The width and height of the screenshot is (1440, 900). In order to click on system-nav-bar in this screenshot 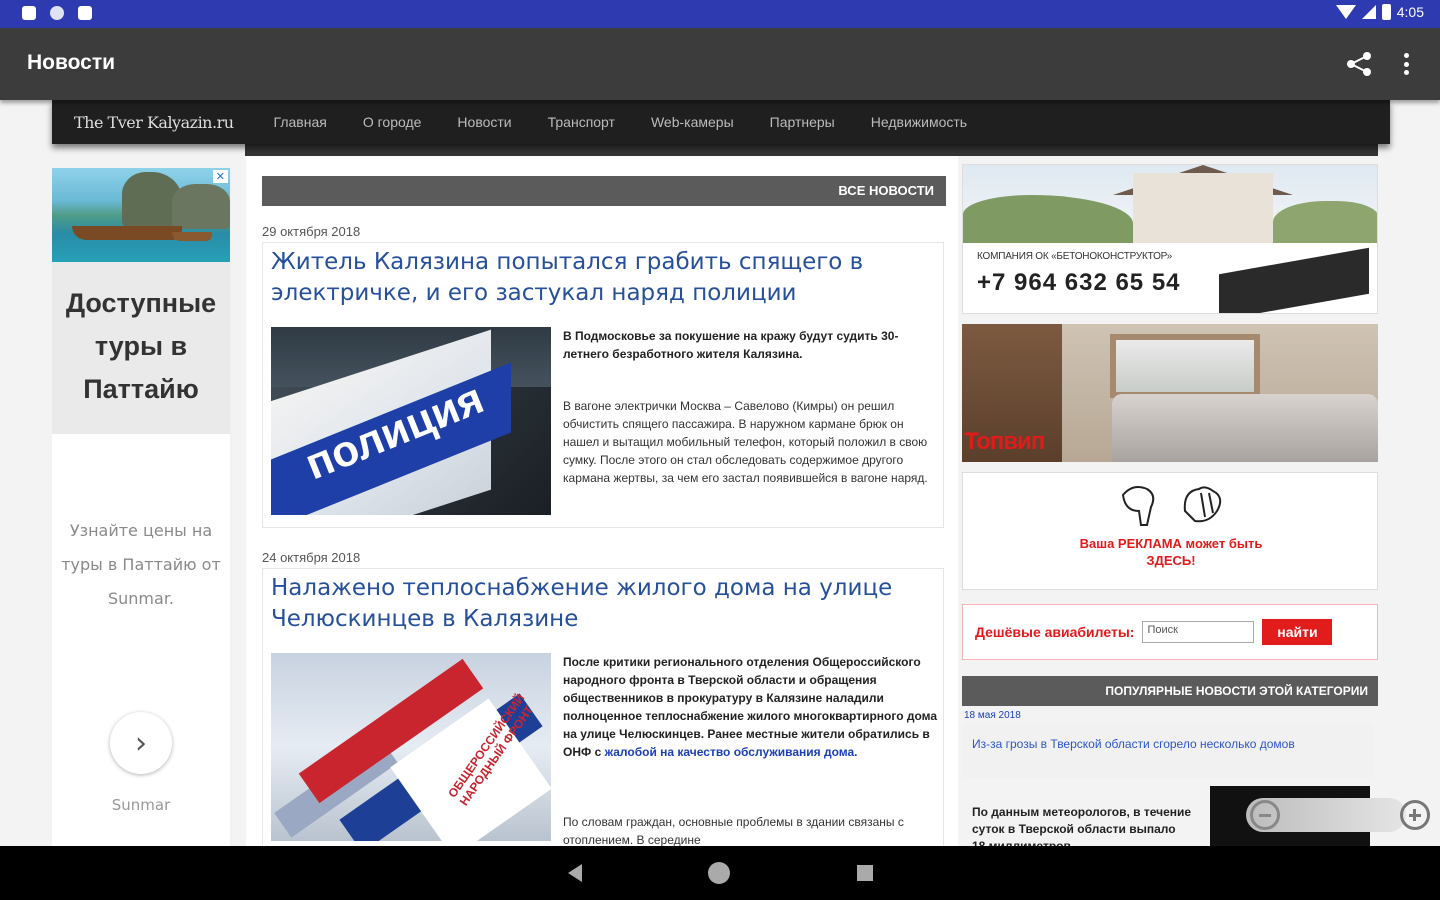, I will do `click(720, 873)`.